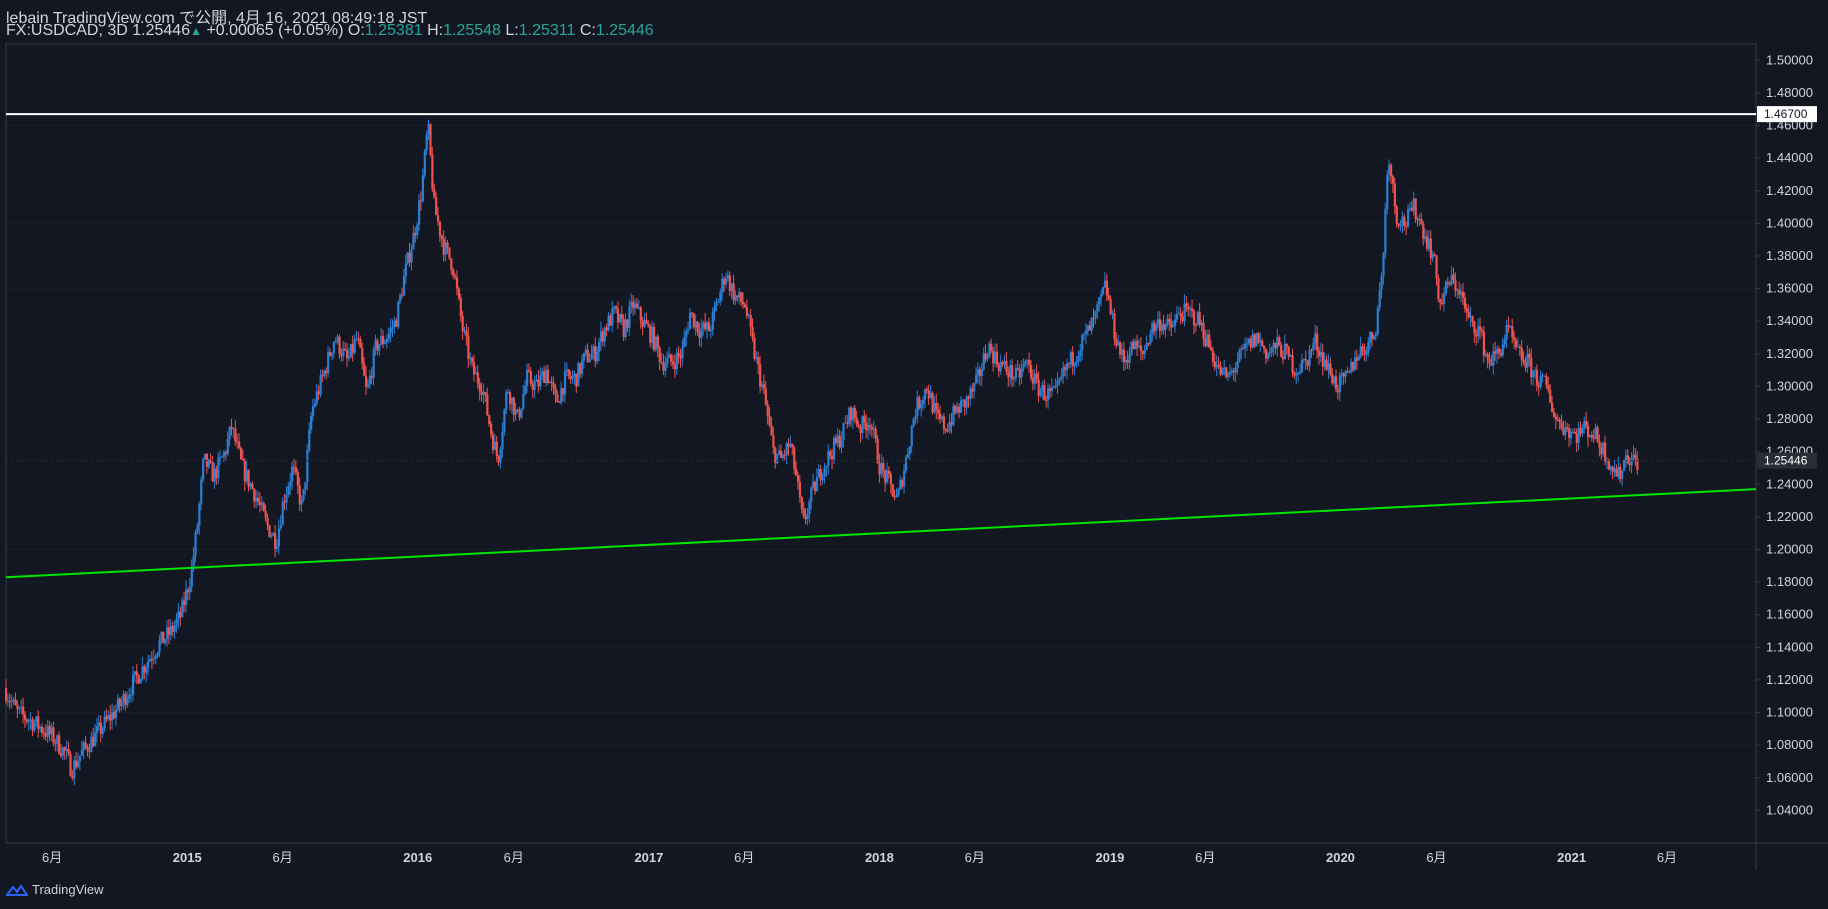 This screenshot has width=1828, height=909. What do you see at coordinates (1571, 857) in the screenshot?
I see `x-tick-label: 2021` at bounding box center [1571, 857].